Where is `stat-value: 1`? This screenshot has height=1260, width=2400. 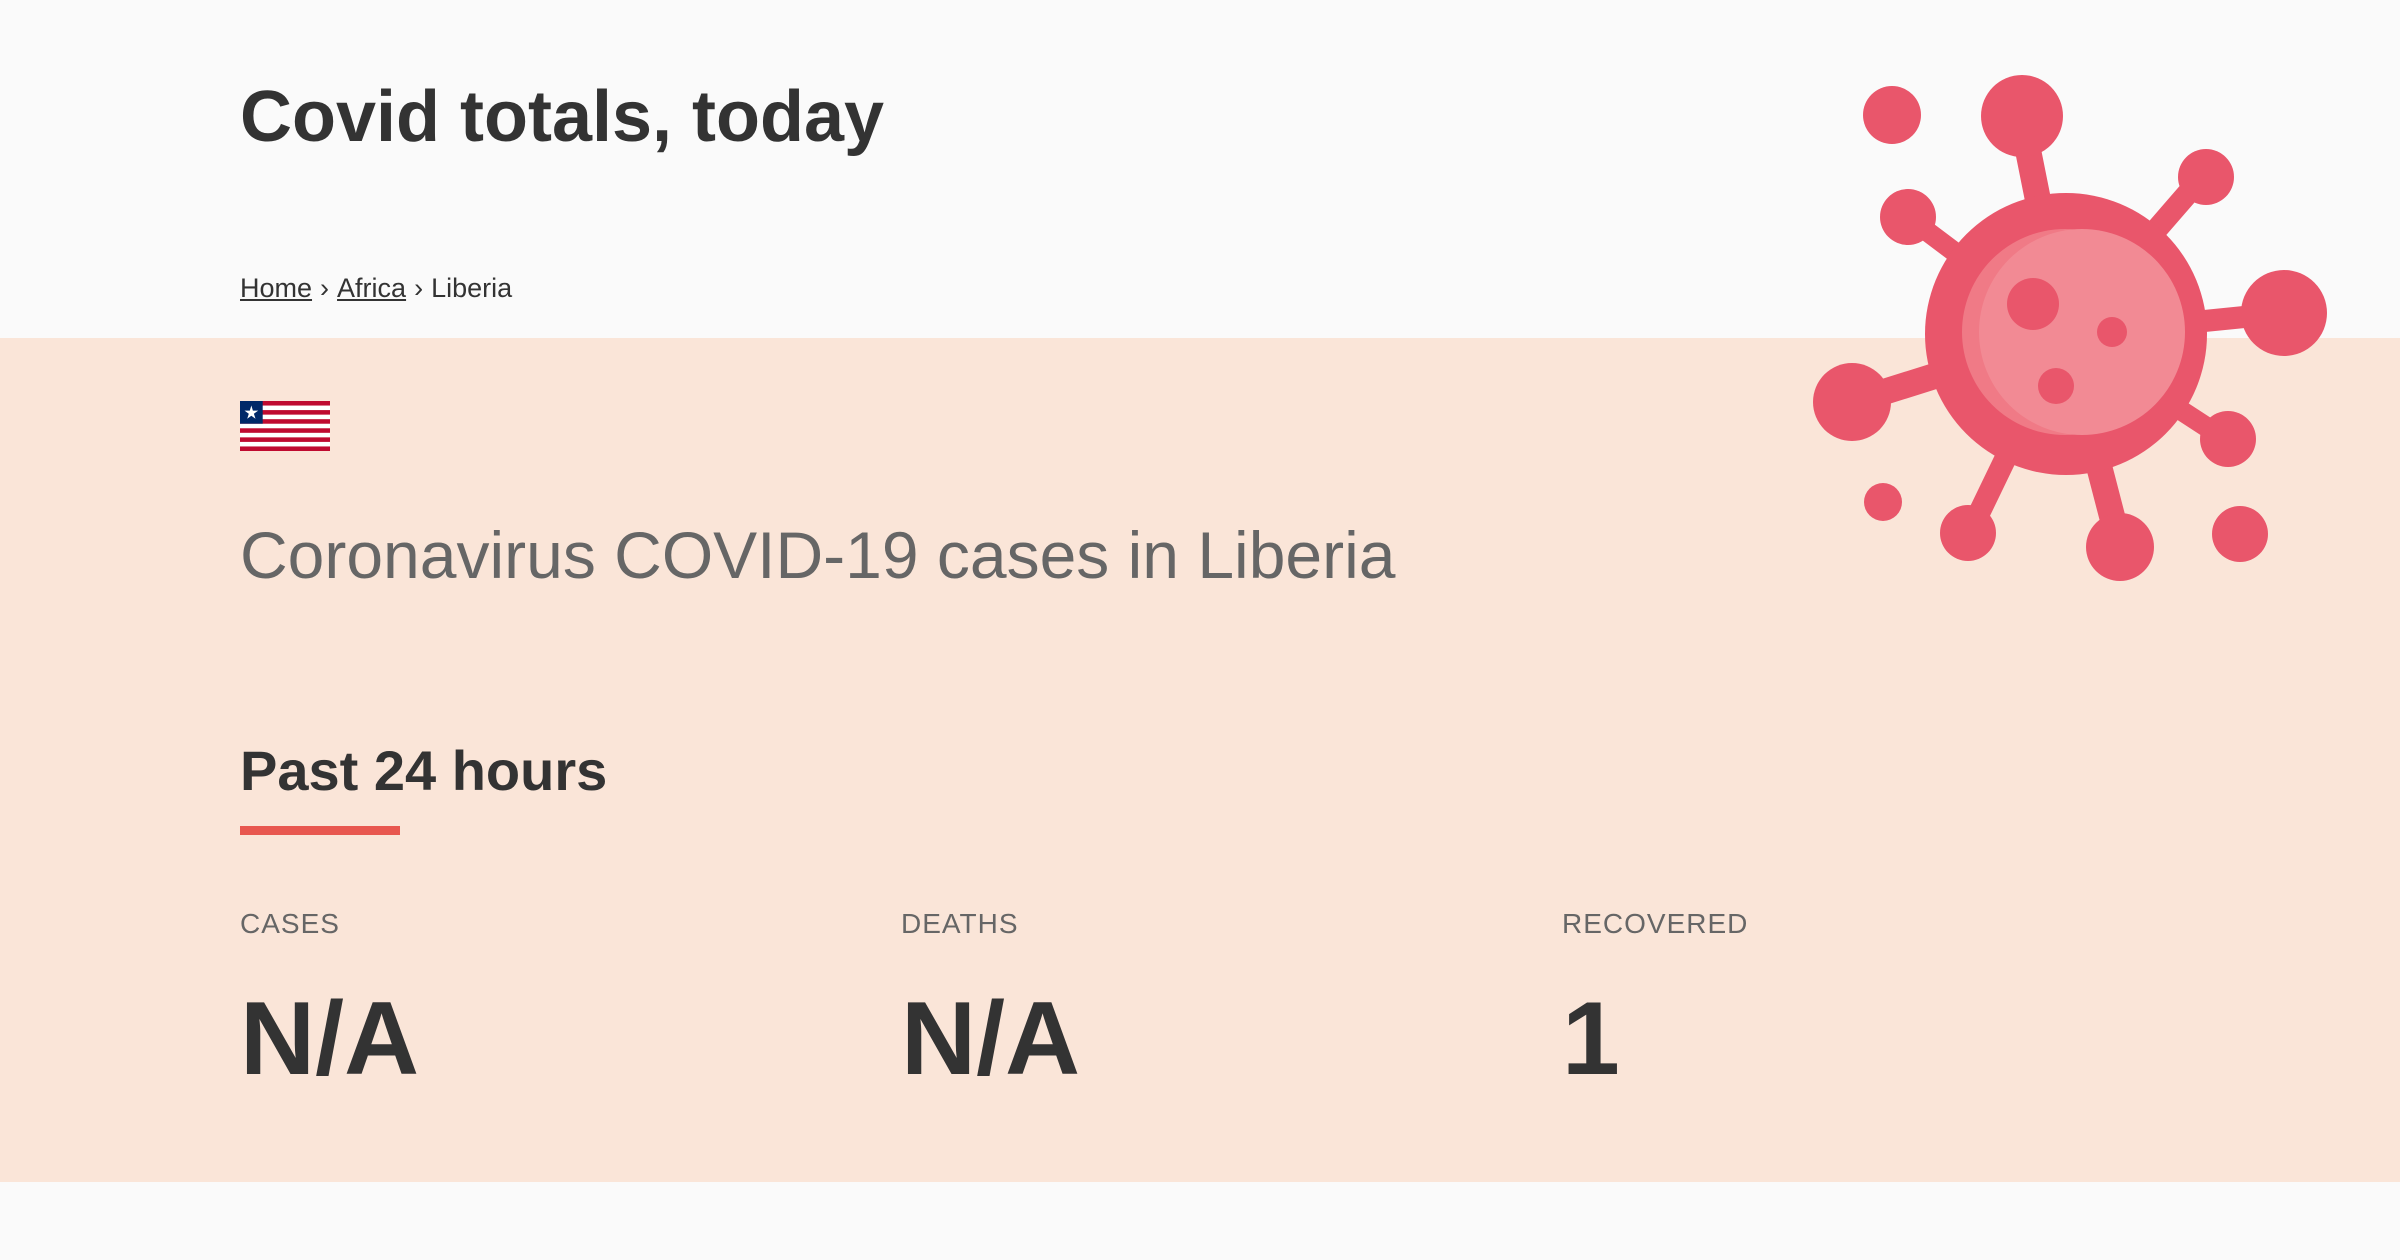
stat-value: 1 is located at coordinates (1591, 1039).